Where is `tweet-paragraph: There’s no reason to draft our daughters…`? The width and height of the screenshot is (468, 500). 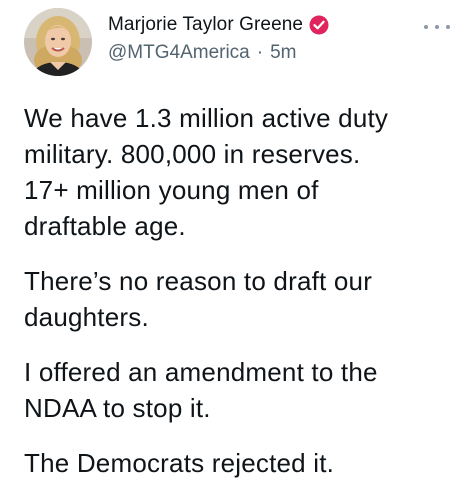 tweet-paragraph: There’s no reason to draft our daughters… is located at coordinates (198, 299).